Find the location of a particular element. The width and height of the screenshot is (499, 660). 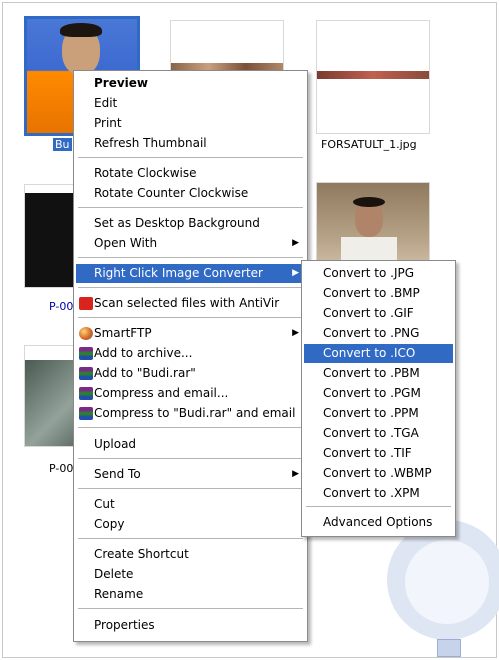

menu-item-label: Rename is located at coordinates (119, 594).